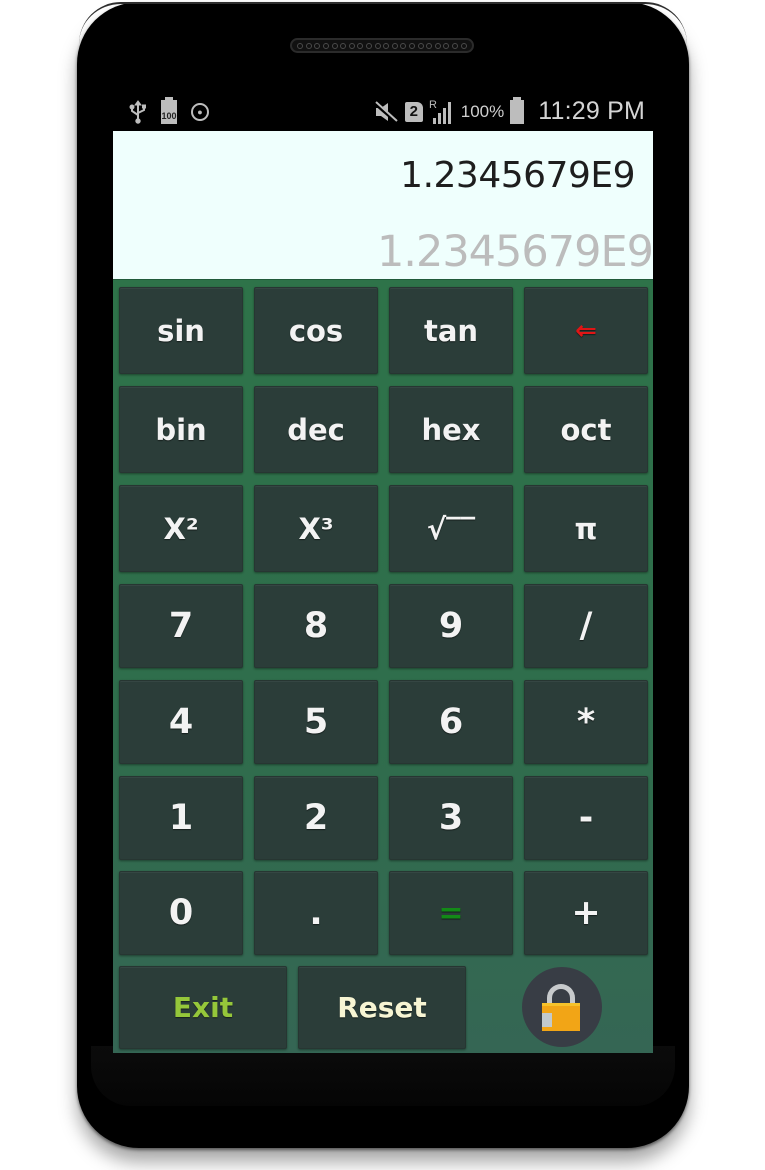  What do you see at coordinates (451, 626) in the screenshot?
I see `digit-9-button: 9` at bounding box center [451, 626].